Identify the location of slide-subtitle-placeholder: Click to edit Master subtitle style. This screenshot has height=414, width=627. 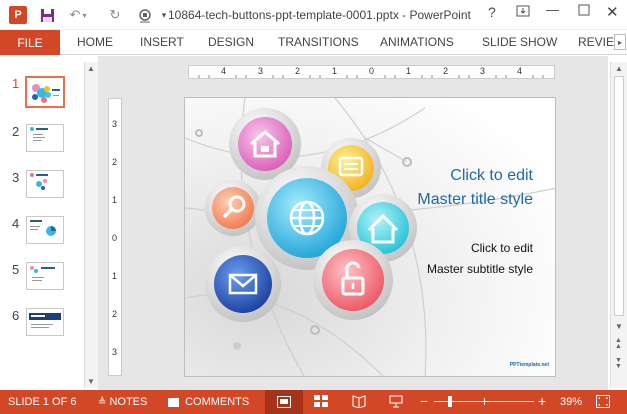
(480, 259).